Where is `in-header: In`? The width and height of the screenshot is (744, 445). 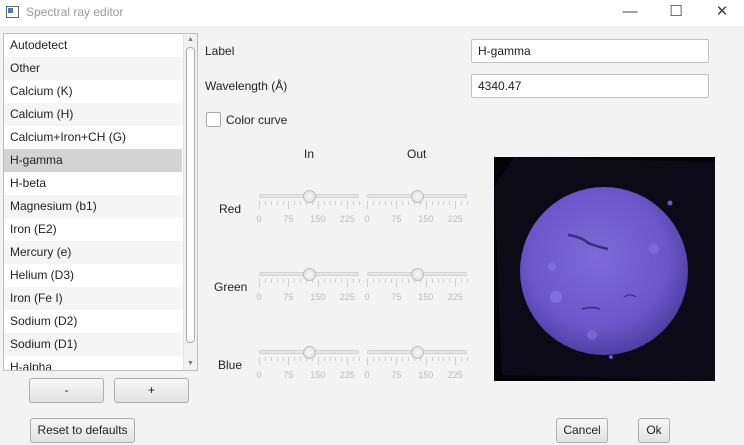 in-header: In is located at coordinates (309, 154).